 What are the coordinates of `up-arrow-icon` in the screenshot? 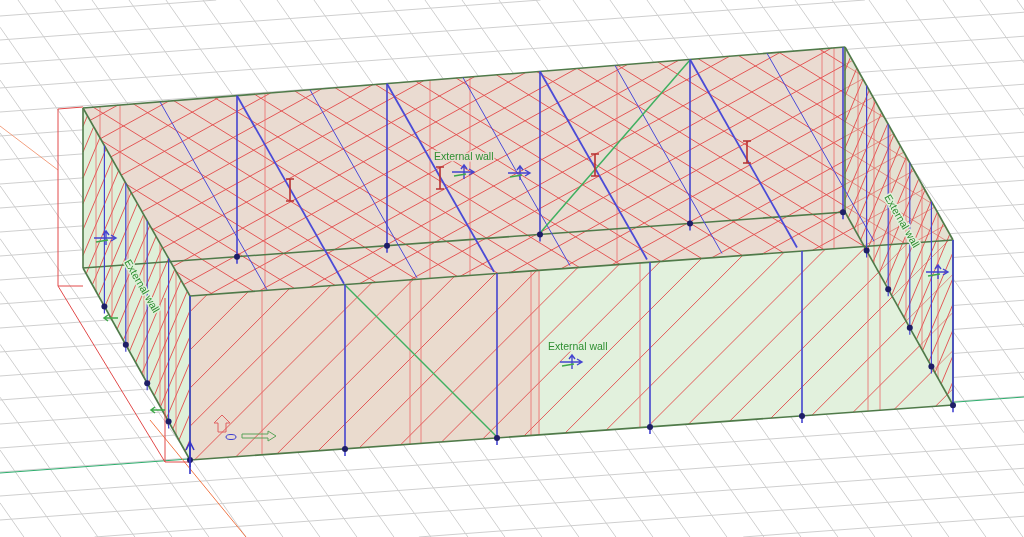 It's located at (222, 423).